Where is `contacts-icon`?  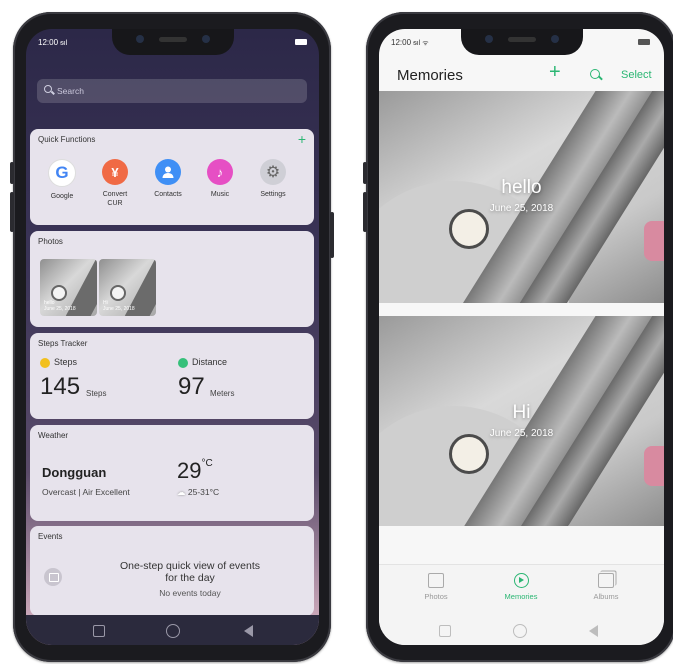 contacts-icon is located at coordinates (168, 172).